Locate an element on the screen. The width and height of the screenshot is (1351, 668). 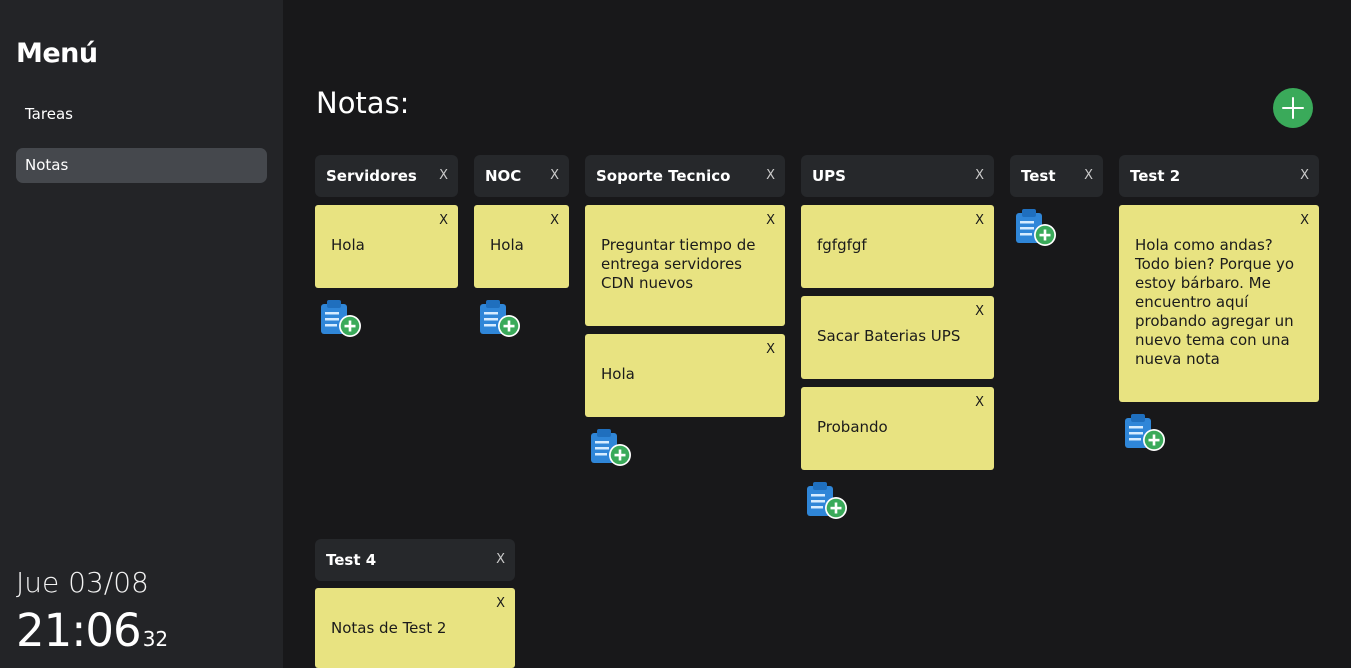
topic-header: Servidores X is located at coordinates (386, 176).